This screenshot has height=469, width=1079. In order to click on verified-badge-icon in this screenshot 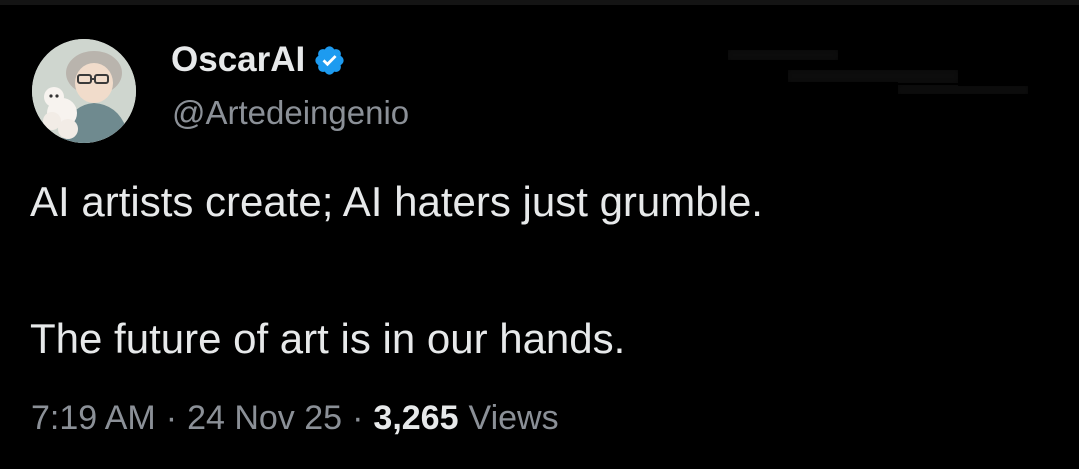, I will do `click(329, 60)`.